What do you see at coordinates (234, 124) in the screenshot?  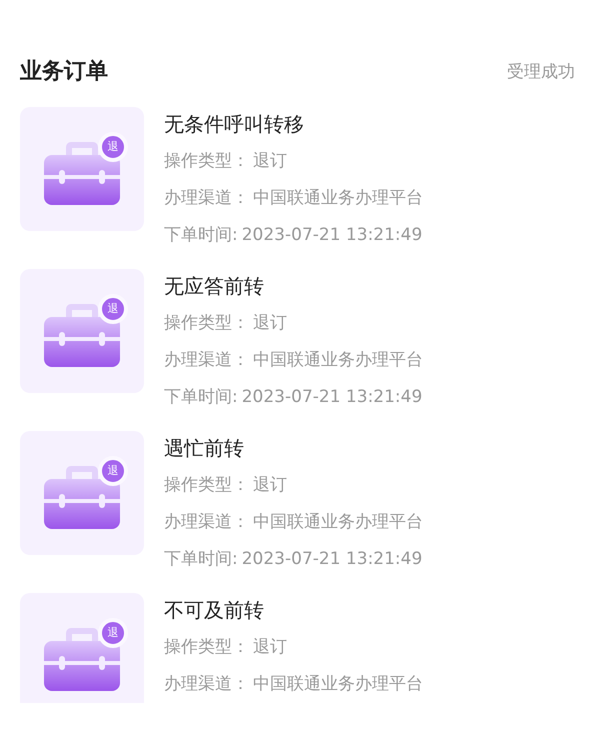 I see `order-title: 无条件呼叫转移` at bounding box center [234, 124].